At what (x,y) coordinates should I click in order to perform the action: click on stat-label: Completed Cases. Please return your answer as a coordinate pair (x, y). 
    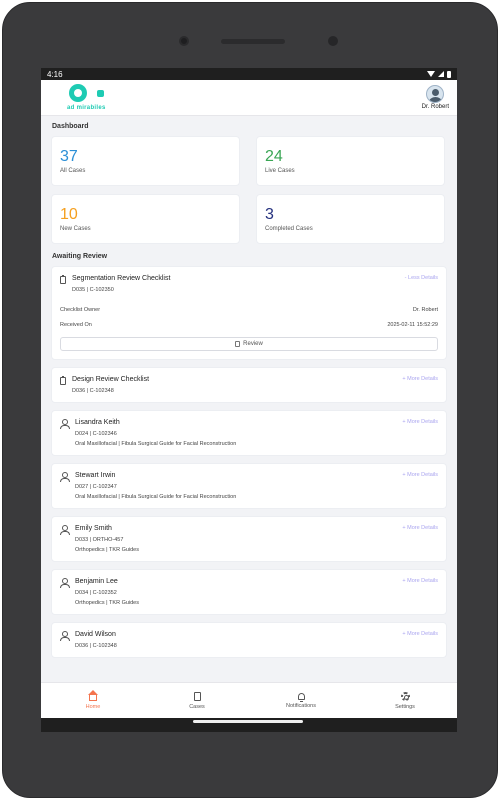
    Looking at the image, I should click on (289, 229).